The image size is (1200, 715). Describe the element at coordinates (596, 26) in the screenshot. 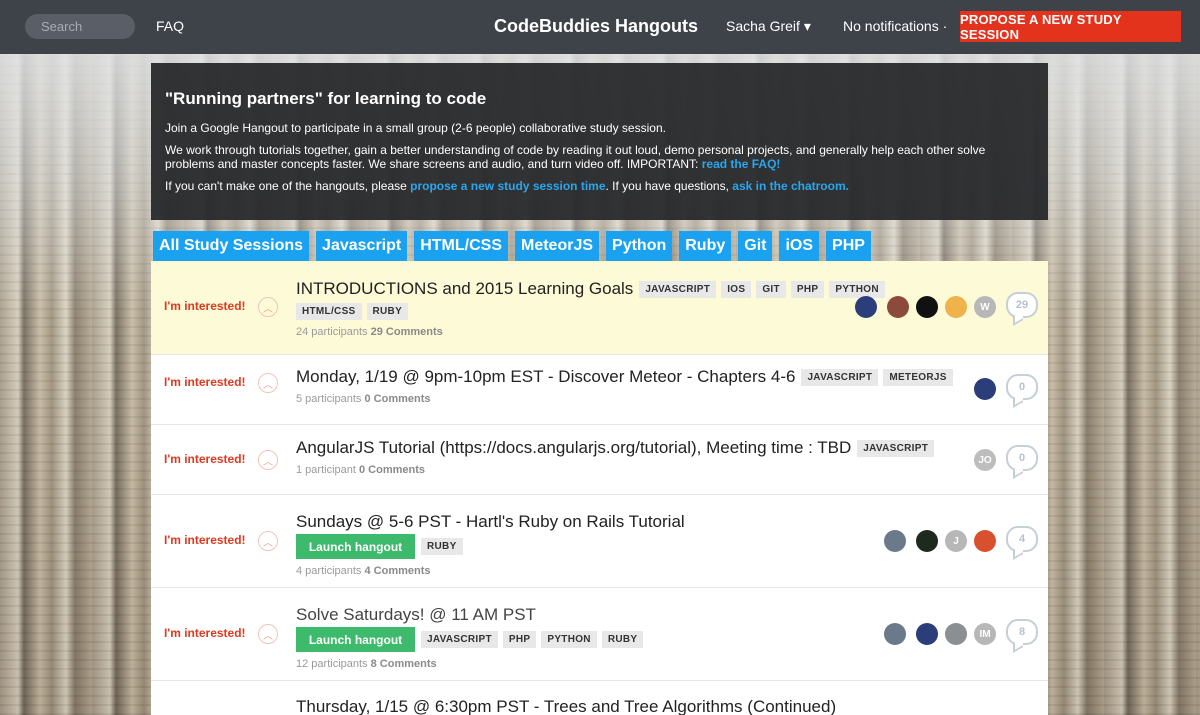

I see `site-title: CodeBuddies Hangouts` at that location.